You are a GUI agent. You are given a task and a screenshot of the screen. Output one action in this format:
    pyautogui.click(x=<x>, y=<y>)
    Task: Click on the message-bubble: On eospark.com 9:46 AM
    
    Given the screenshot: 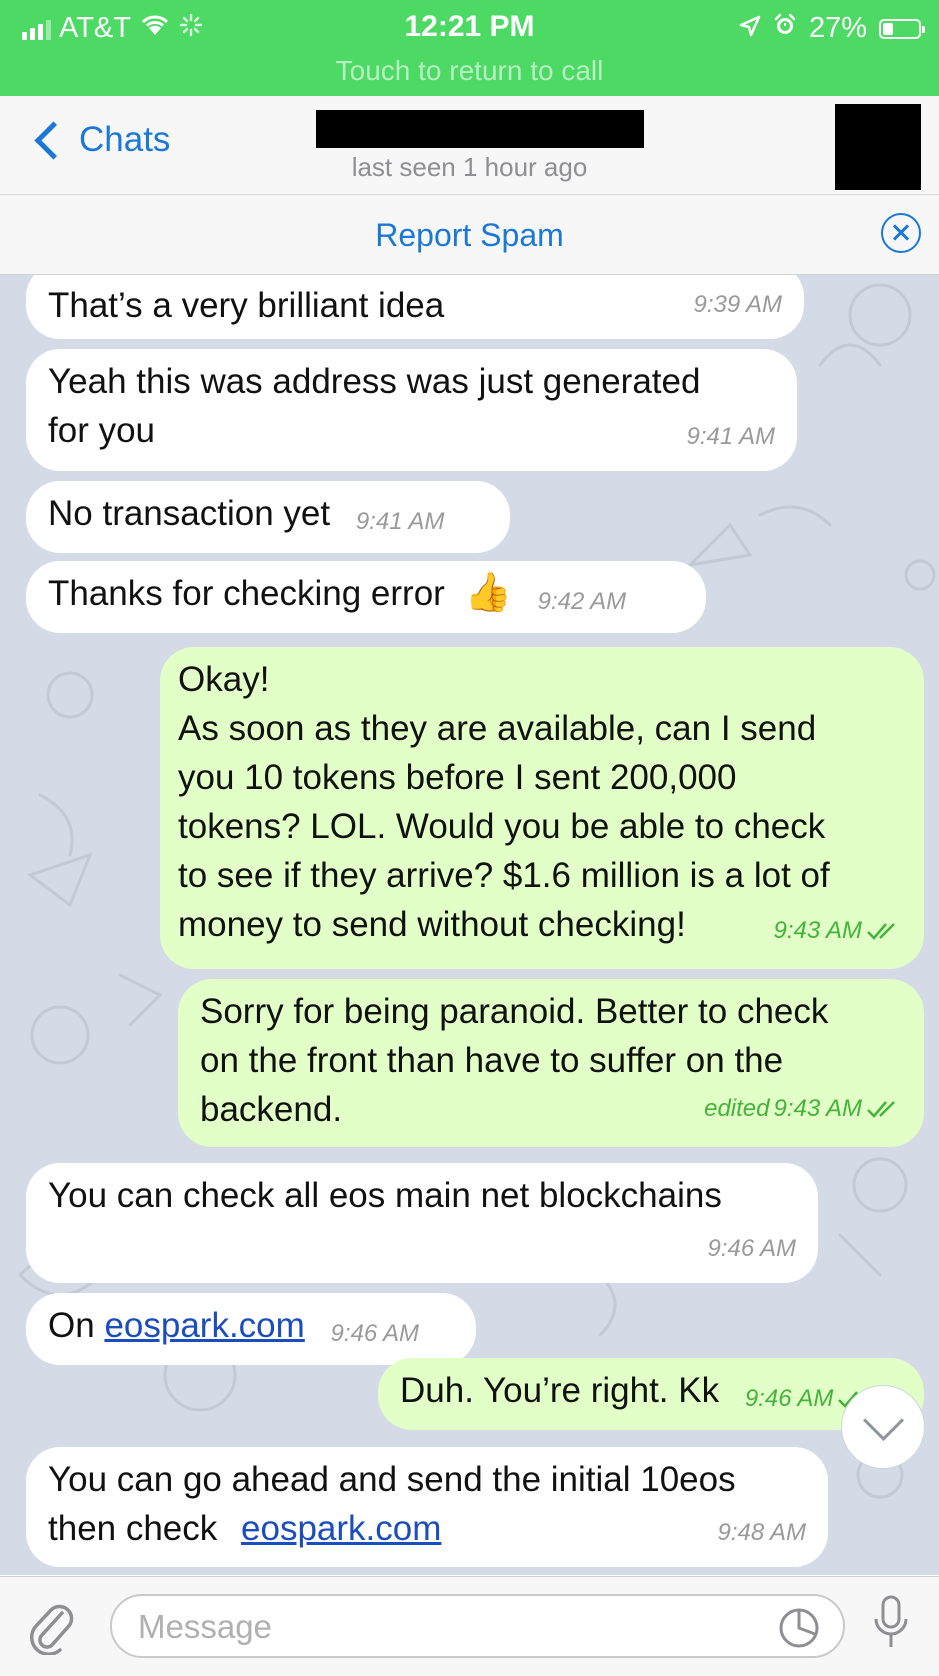 What is the action you would take?
    pyautogui.click(x=251, y=1329)
    